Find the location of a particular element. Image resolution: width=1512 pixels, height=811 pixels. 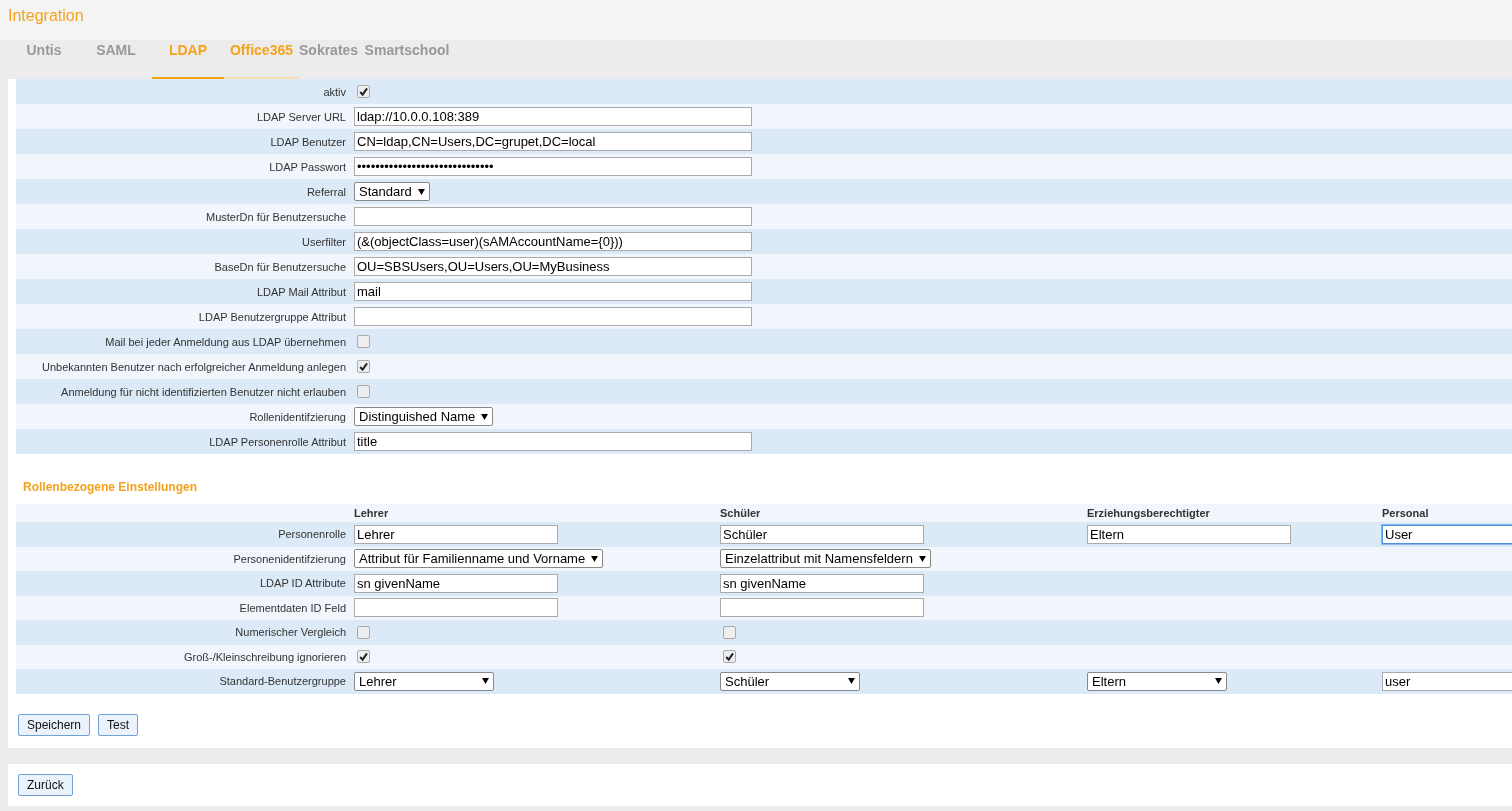

dropdown: Attribut für Familienname und Vorname is located at coordinates (479, 559).